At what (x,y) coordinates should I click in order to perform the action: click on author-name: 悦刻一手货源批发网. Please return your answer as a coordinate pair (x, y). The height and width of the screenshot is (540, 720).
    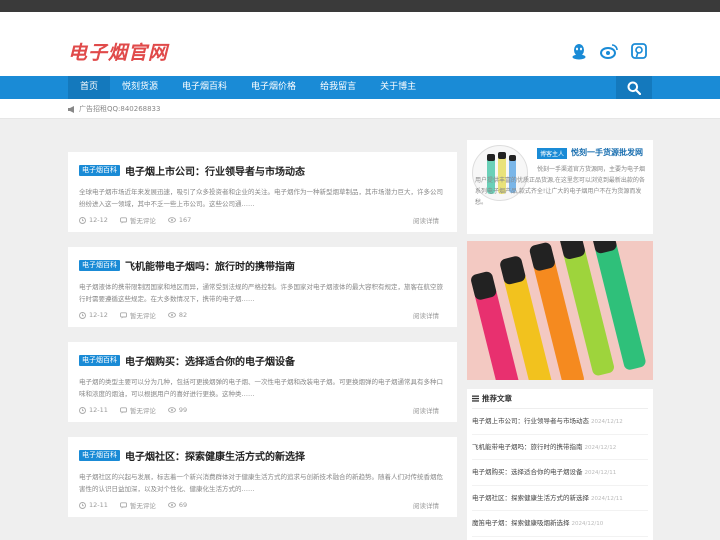
    Looking at the image, I should click on (607, 152).